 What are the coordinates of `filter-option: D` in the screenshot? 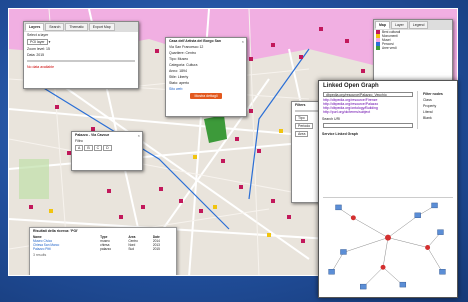 It's located at (107, 148).